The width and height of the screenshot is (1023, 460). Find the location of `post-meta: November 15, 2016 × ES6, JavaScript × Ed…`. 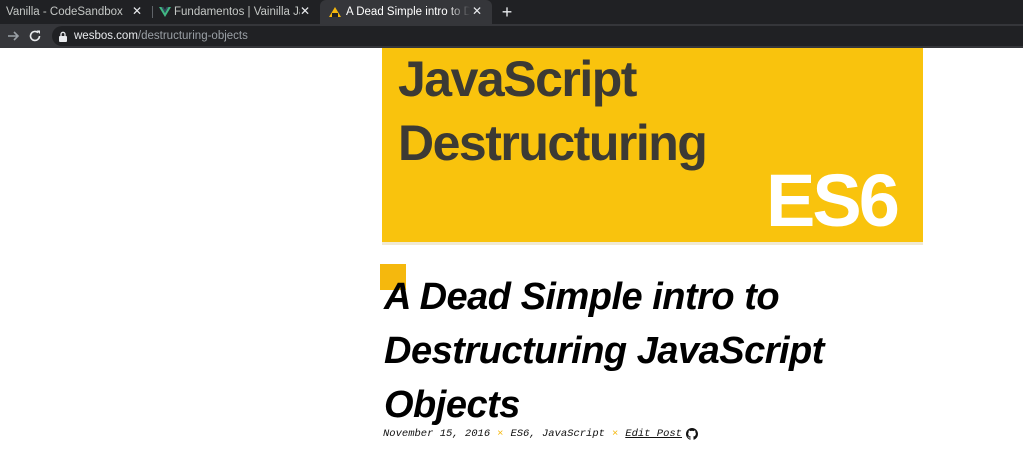

post-meta: November 15, 2016 × ES6, JavaScript × Ed… is located at coordinates (540, 434).